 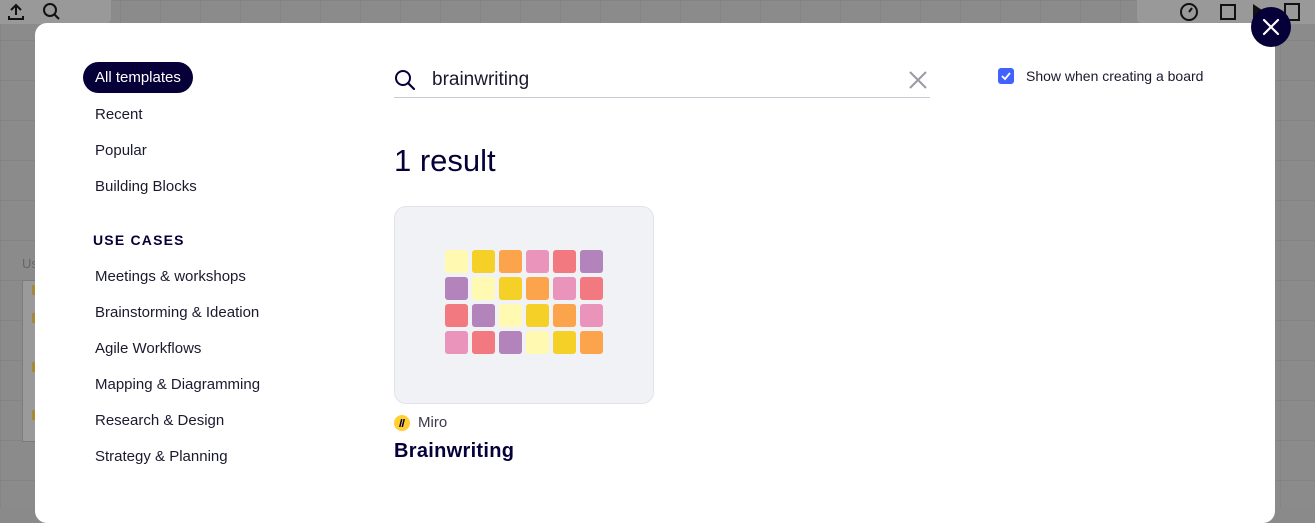 I want to click on template-author-name: Miro, so click(x=433, y=422).